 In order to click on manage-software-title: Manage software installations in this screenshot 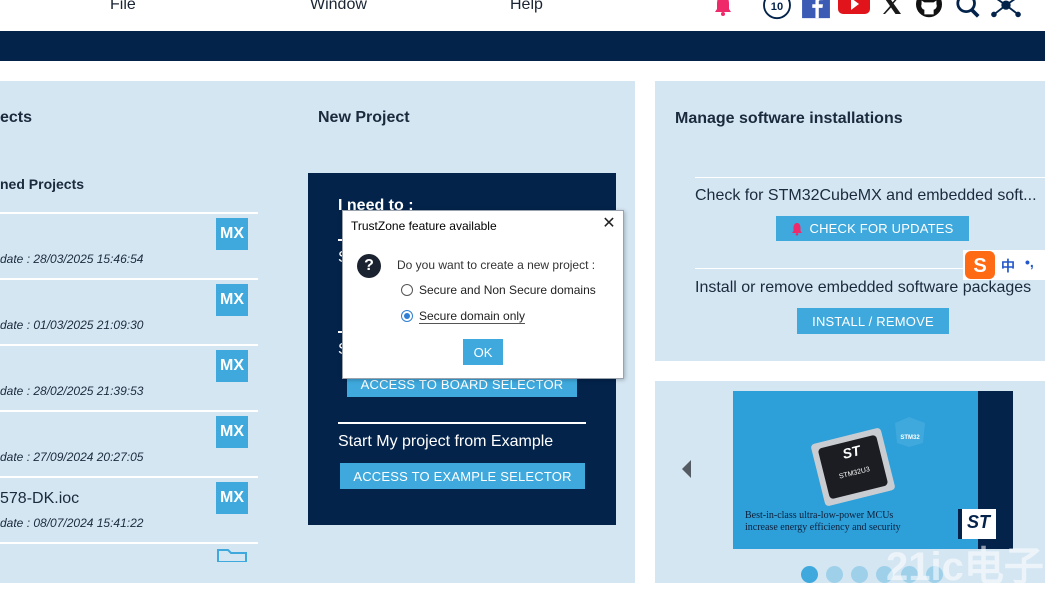, I will do `click(789, 118)`.